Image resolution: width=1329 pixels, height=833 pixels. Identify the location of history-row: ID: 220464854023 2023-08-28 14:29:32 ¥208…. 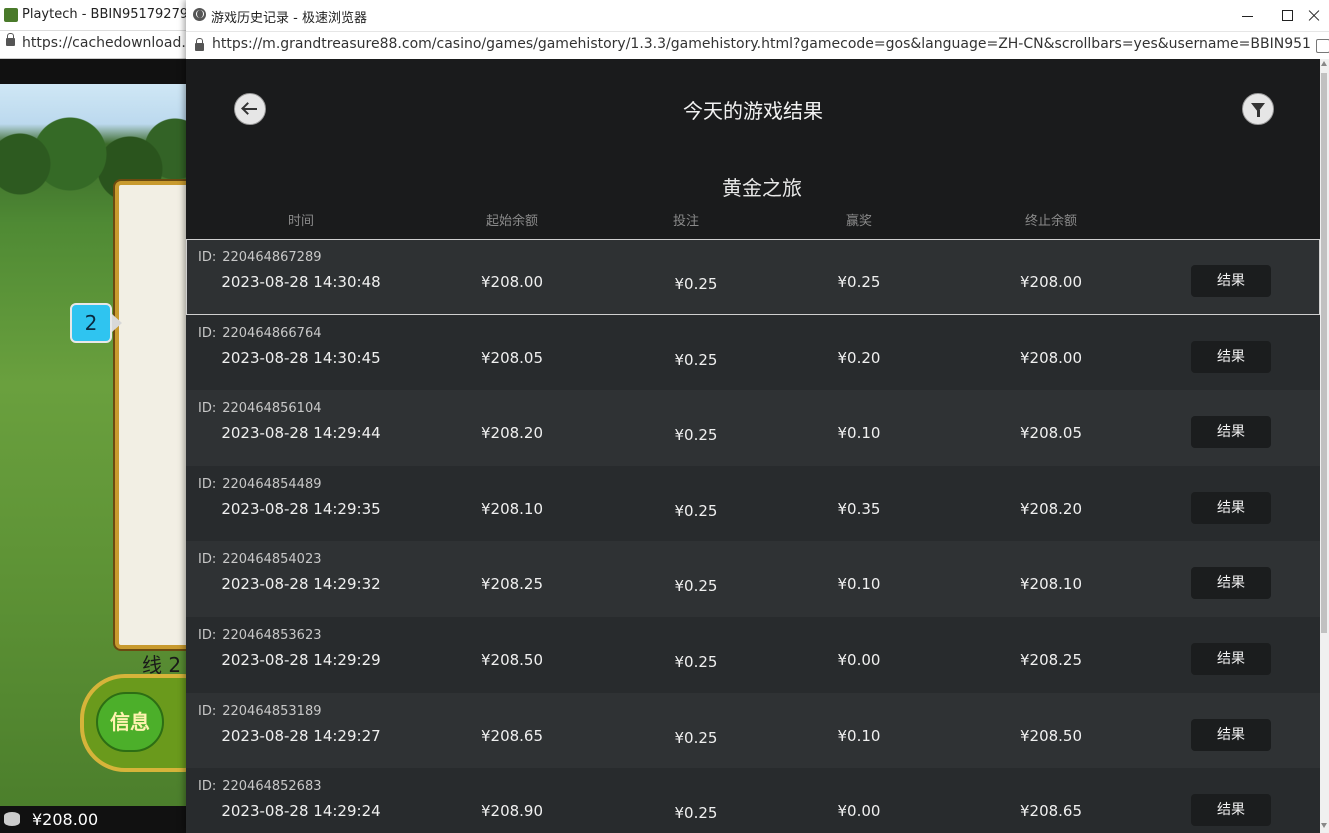
(753, 579).